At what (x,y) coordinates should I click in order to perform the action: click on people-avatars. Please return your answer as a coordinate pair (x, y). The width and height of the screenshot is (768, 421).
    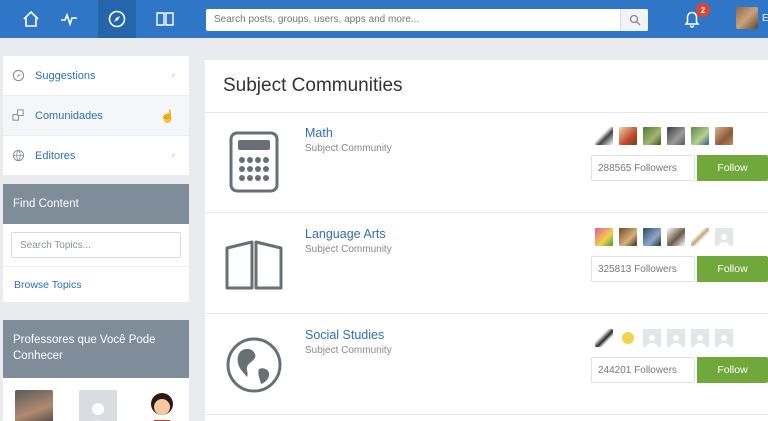
    Looking at the image, I should click on (96, 399).